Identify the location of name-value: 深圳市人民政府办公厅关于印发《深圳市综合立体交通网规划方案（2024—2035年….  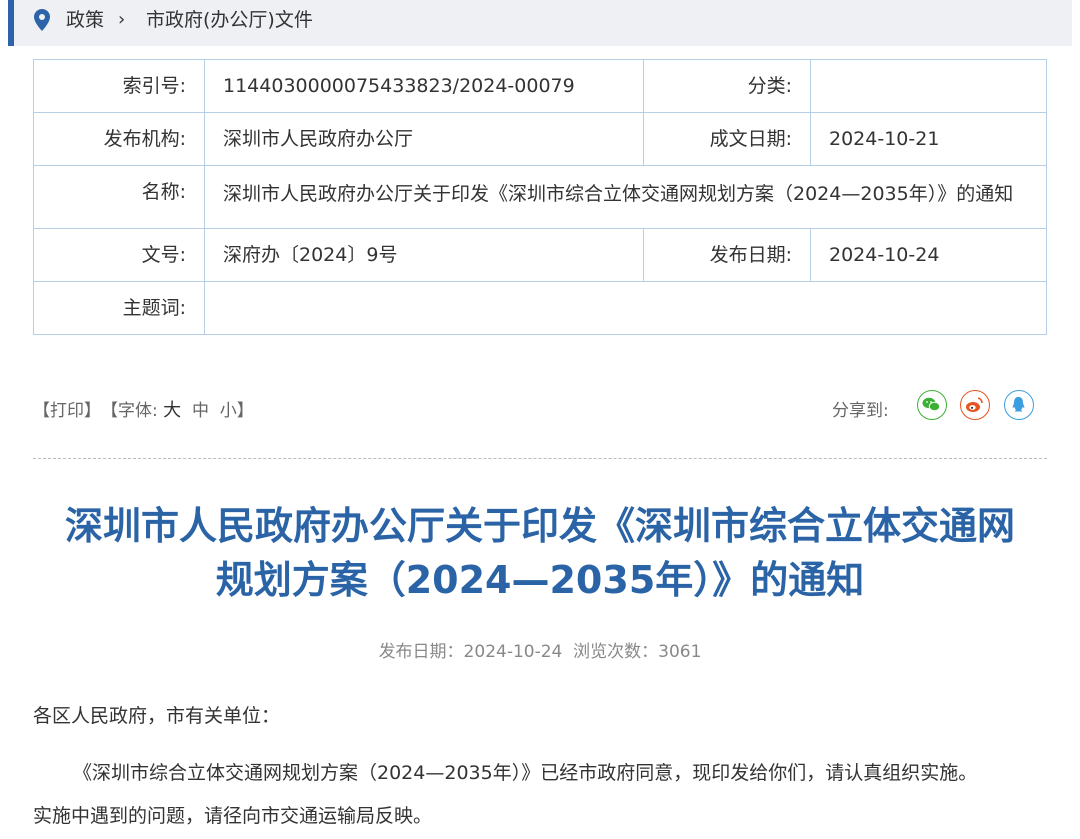
(625, 197).